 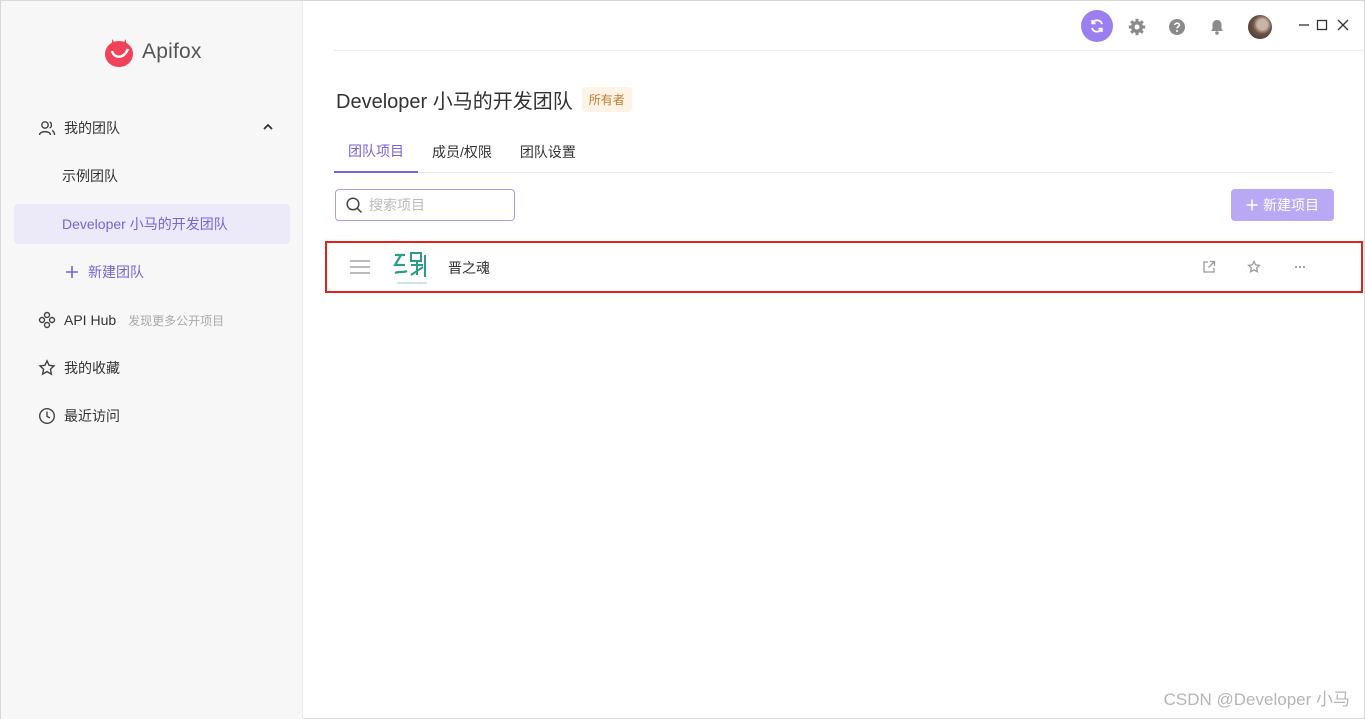 What do you see at coordinates (548, 151) in the screenshot?
I see `tab-team-settings: 团队设置` at bounding box center [548, 151].